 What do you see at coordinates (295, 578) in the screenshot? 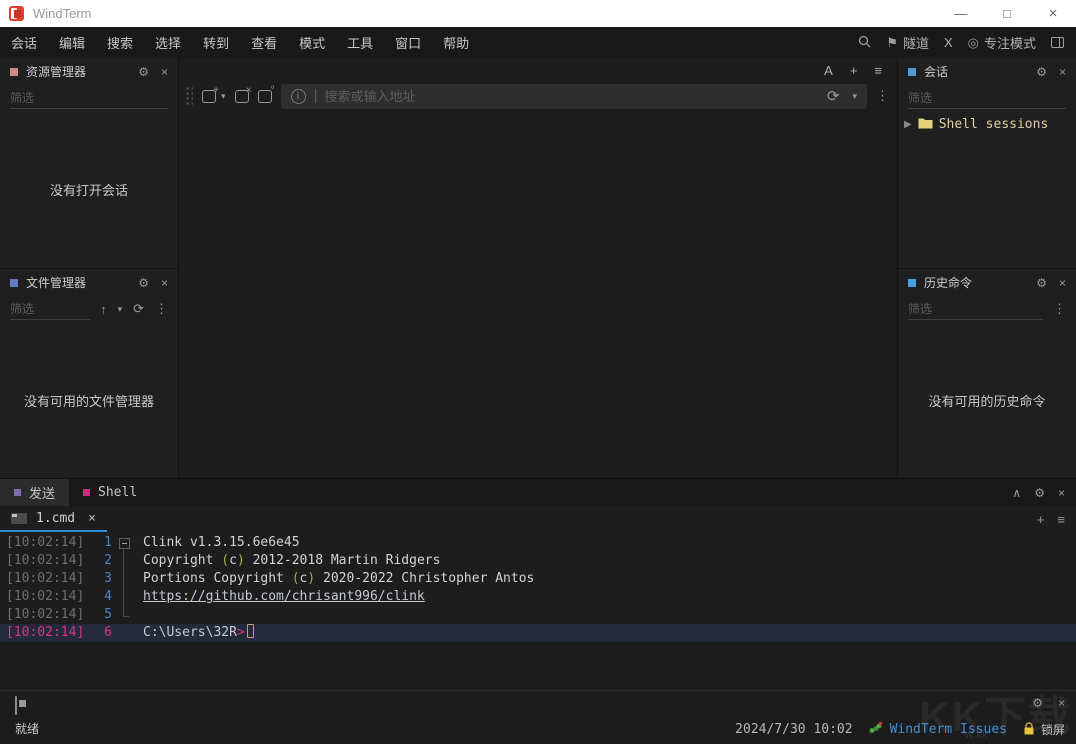
I see `text-segment: (` at bounding box center [295, 578].